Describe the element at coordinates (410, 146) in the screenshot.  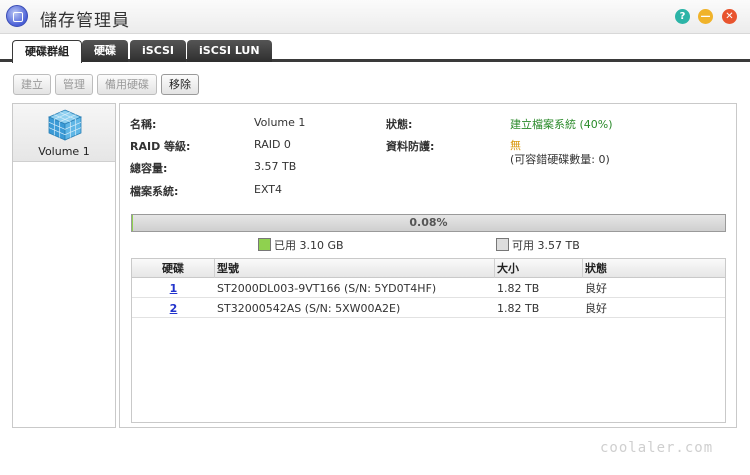
I see `data-protection-label: 資料防護:` at that location.